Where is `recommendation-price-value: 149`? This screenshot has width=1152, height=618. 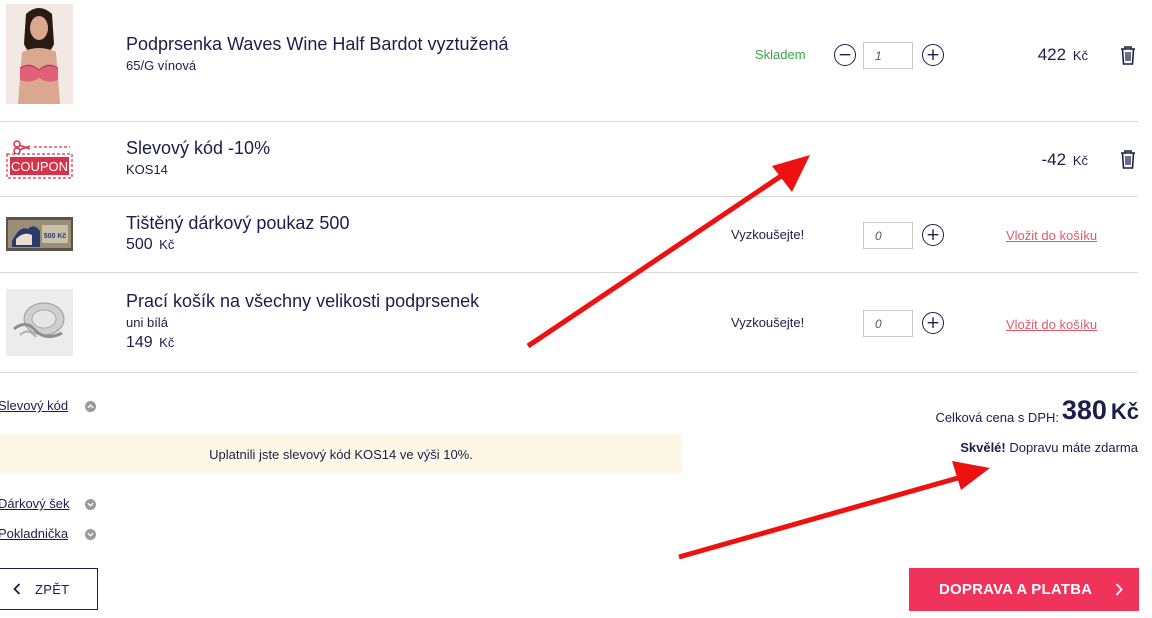
recommendation-price-value: 149 is located at coordinates (139, 342).